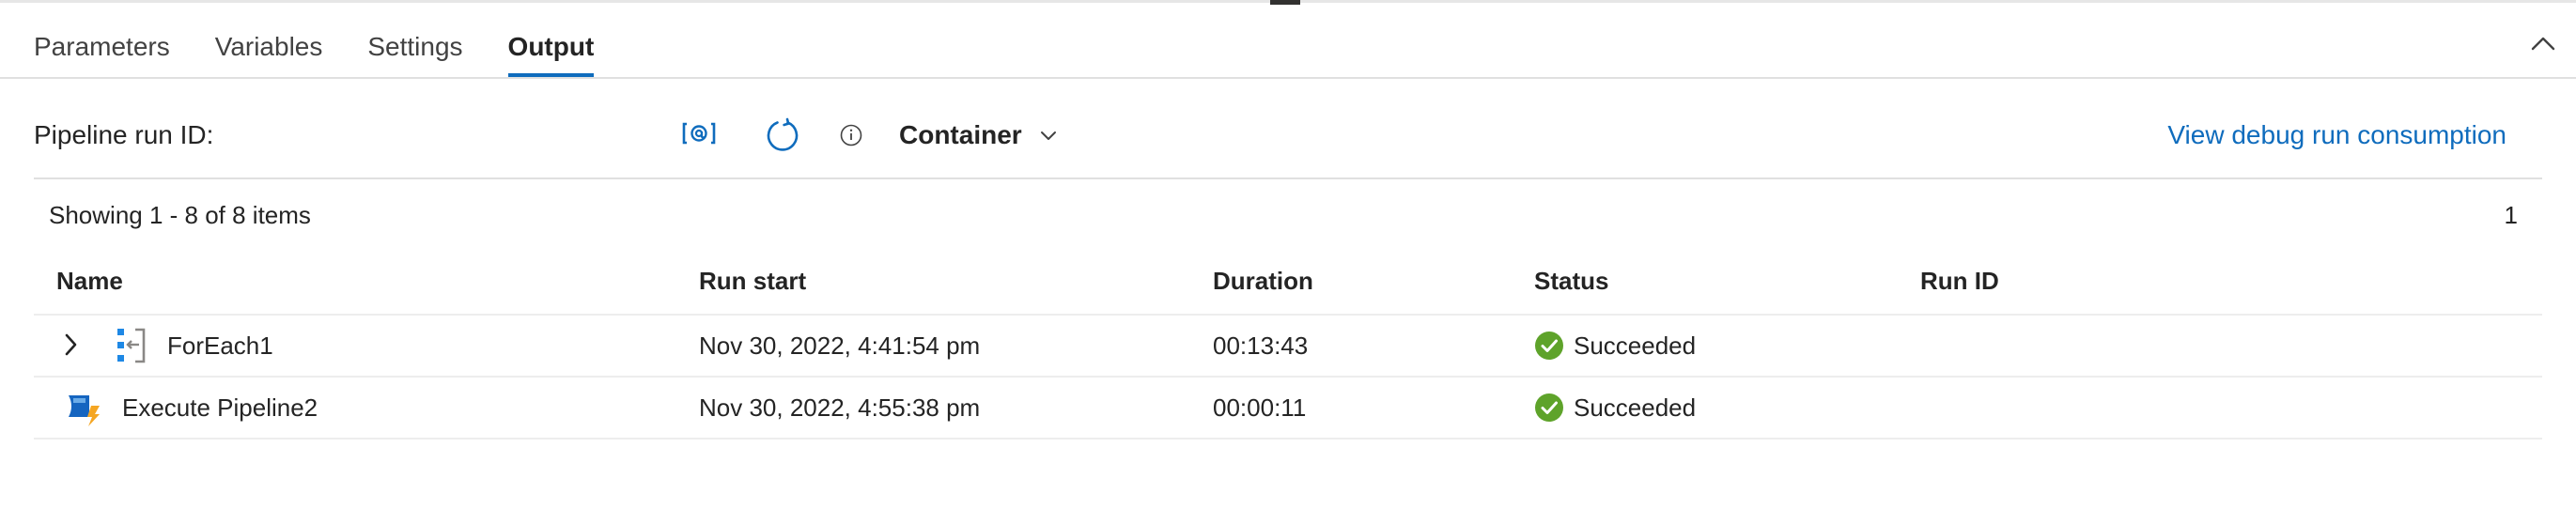 The width and height of the screenshot is (2576, 509). What do you see at coordinates (752, 282) in the screenshot?
I see `column-header-run-start: Run start` at bounding box center [752, 282].